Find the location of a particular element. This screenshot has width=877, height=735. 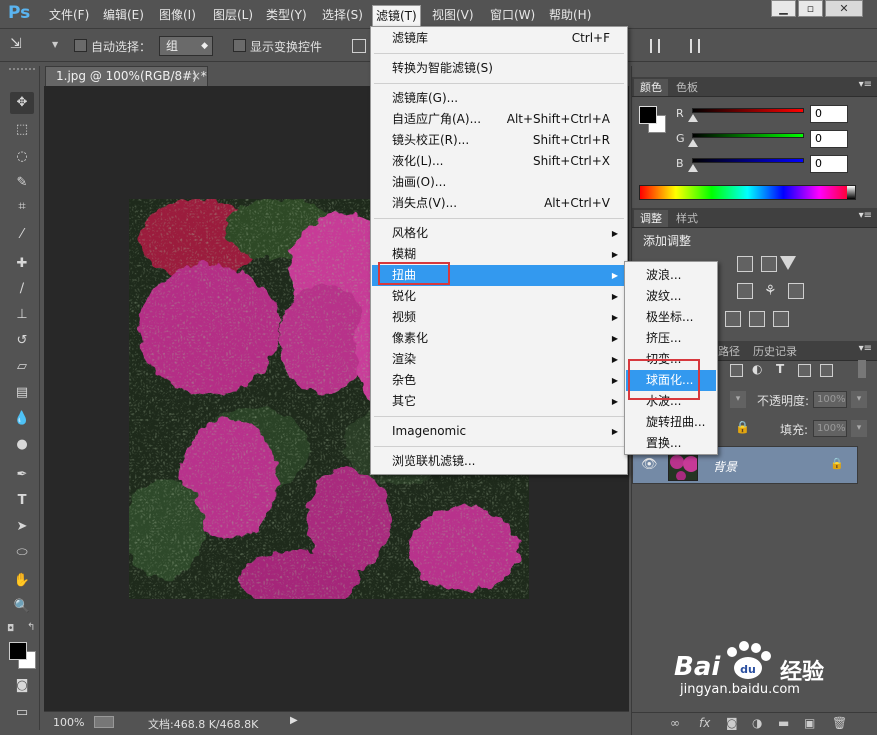

color-balance-icon is located at coordinates (745, 291).